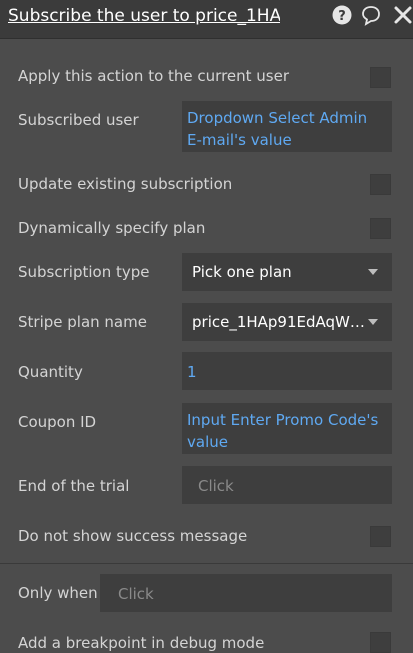 The height and width of the screenshot is (653, 413). I want to click on subscription-type-dropdown: Pick one plan, so click(287, 272).